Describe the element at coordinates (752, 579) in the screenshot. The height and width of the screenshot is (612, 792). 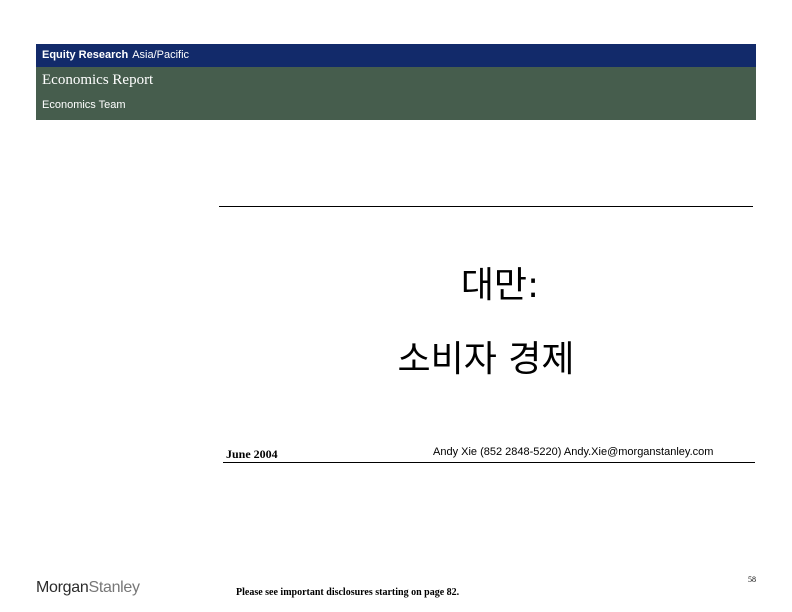
I see `page-number: 58` at that location.